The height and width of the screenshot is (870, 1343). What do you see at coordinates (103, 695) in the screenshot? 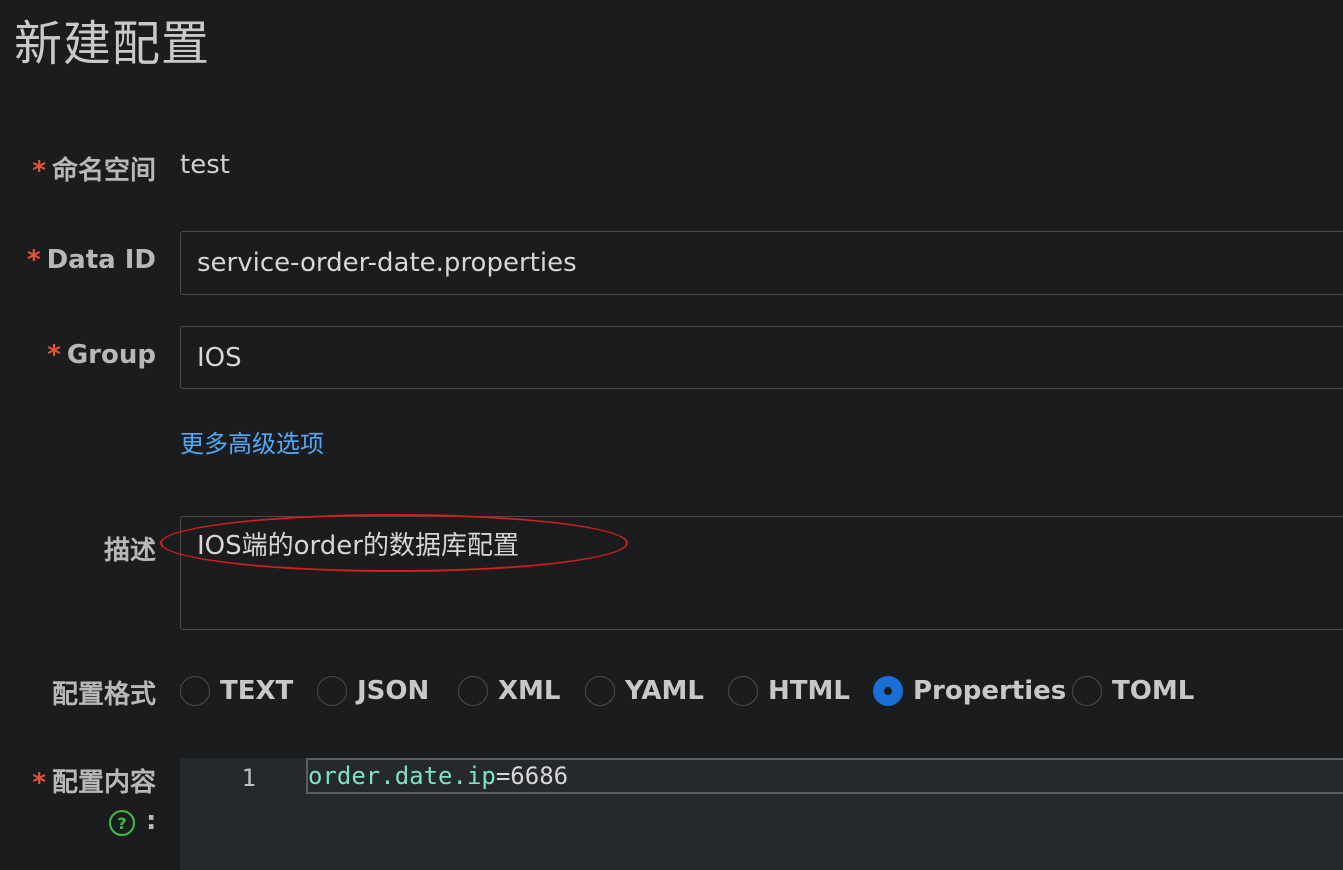
I see `format-label: 配置格式` at bounding box center [103, 695].